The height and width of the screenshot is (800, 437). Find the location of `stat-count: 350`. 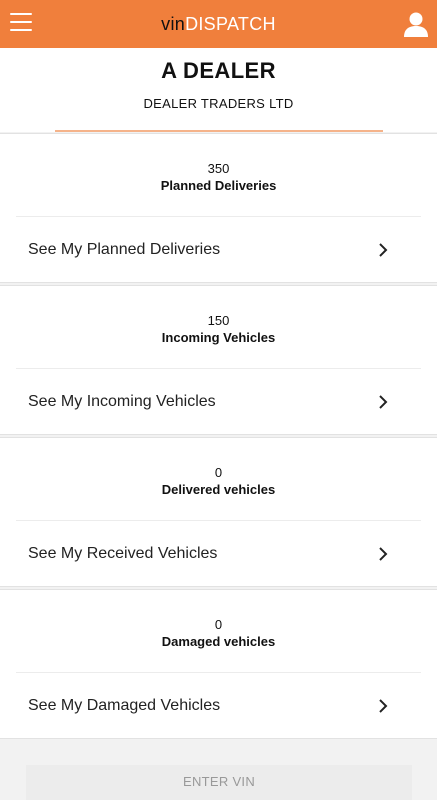

stat-count: 350 is located at coordinates (218, 168).